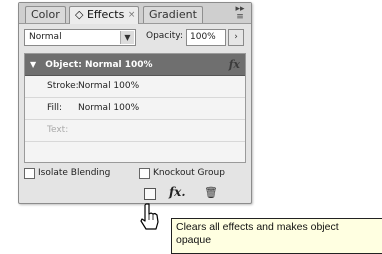  What do you see at coordinates (99, 65) in the screenshot?
I see `object-row-label: Object: Normal 100%` at bounding box center [99, 65].